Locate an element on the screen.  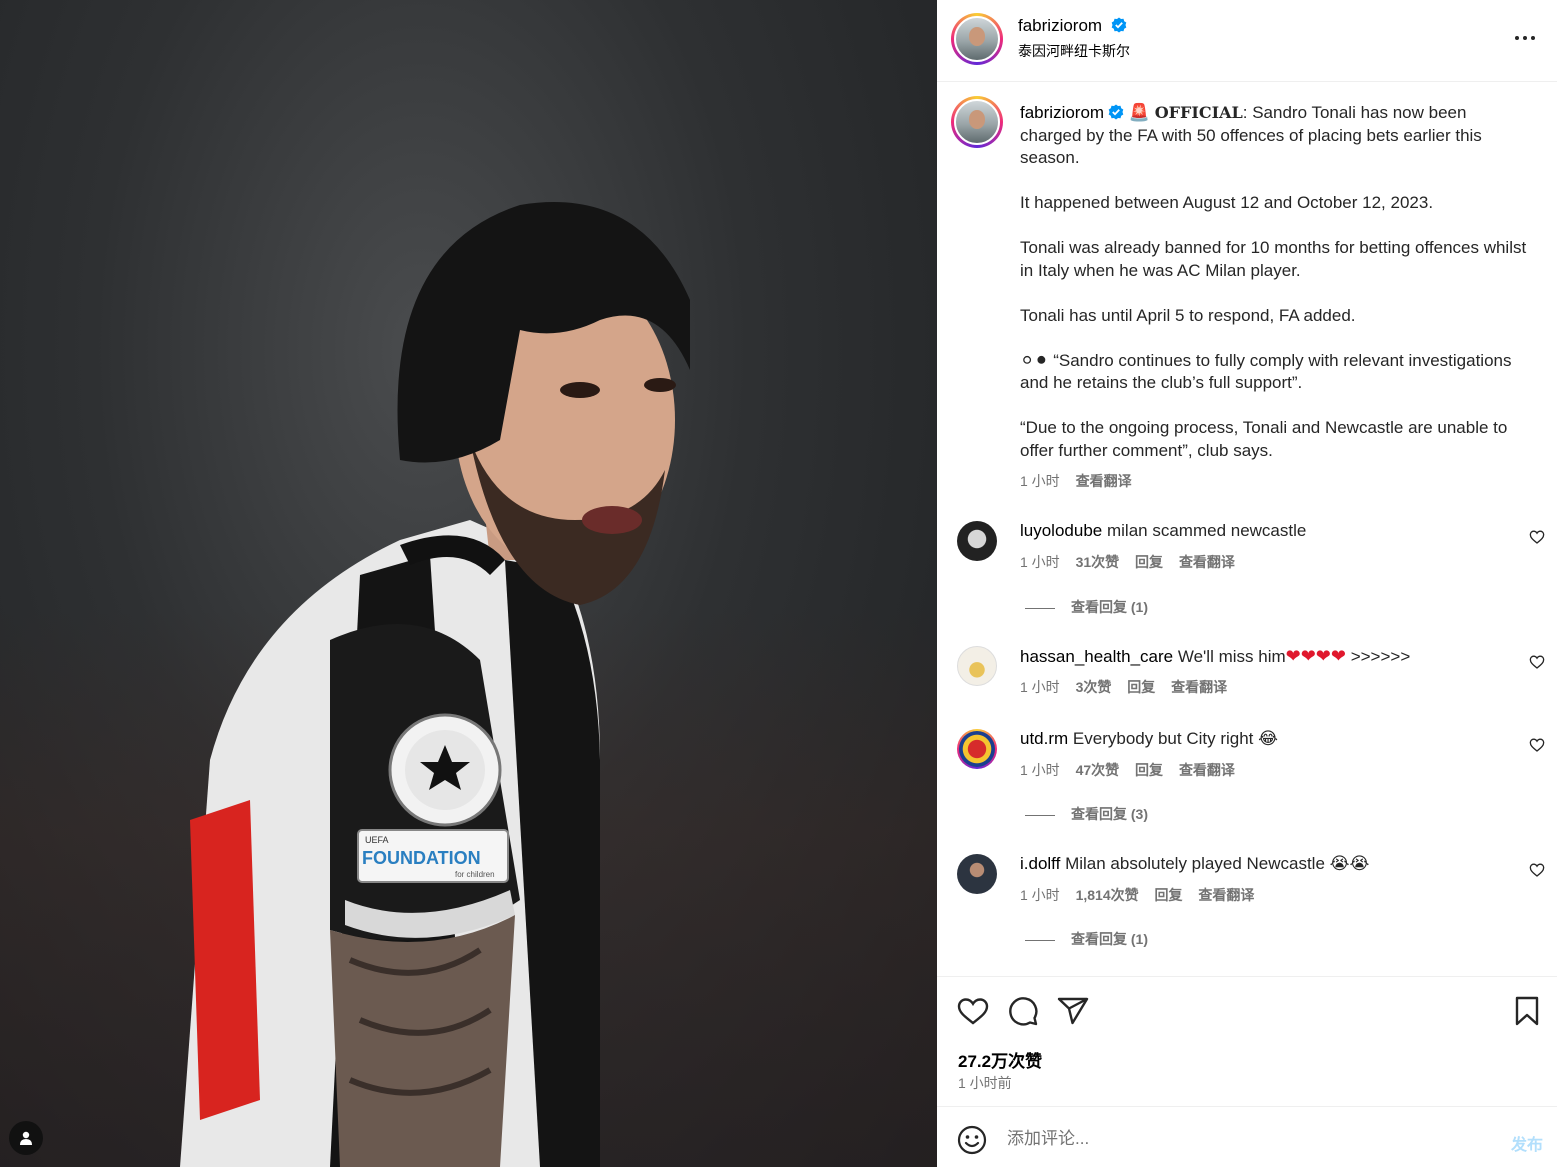
heart-icon is located at coordinates (973, 1011).